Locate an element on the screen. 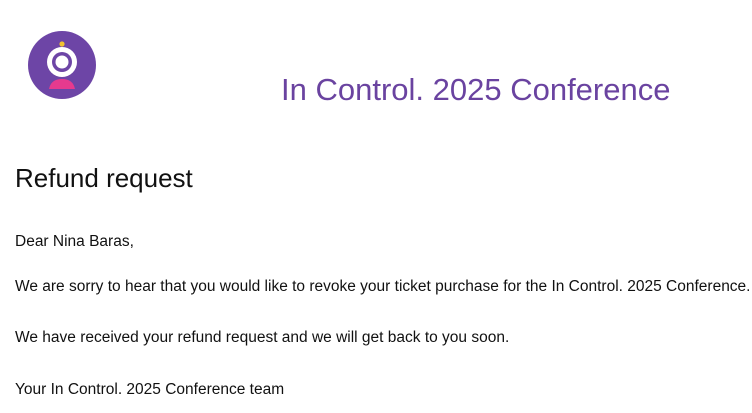 The height and width of the screenshot is (413, 752). page-title: Refund request is located at coordinates (104, 178).